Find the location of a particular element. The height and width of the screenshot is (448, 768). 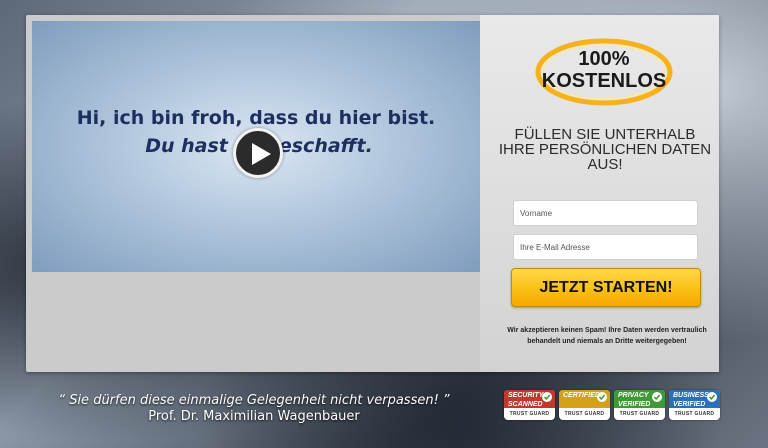

play-button is located at coordinates (258, 153).